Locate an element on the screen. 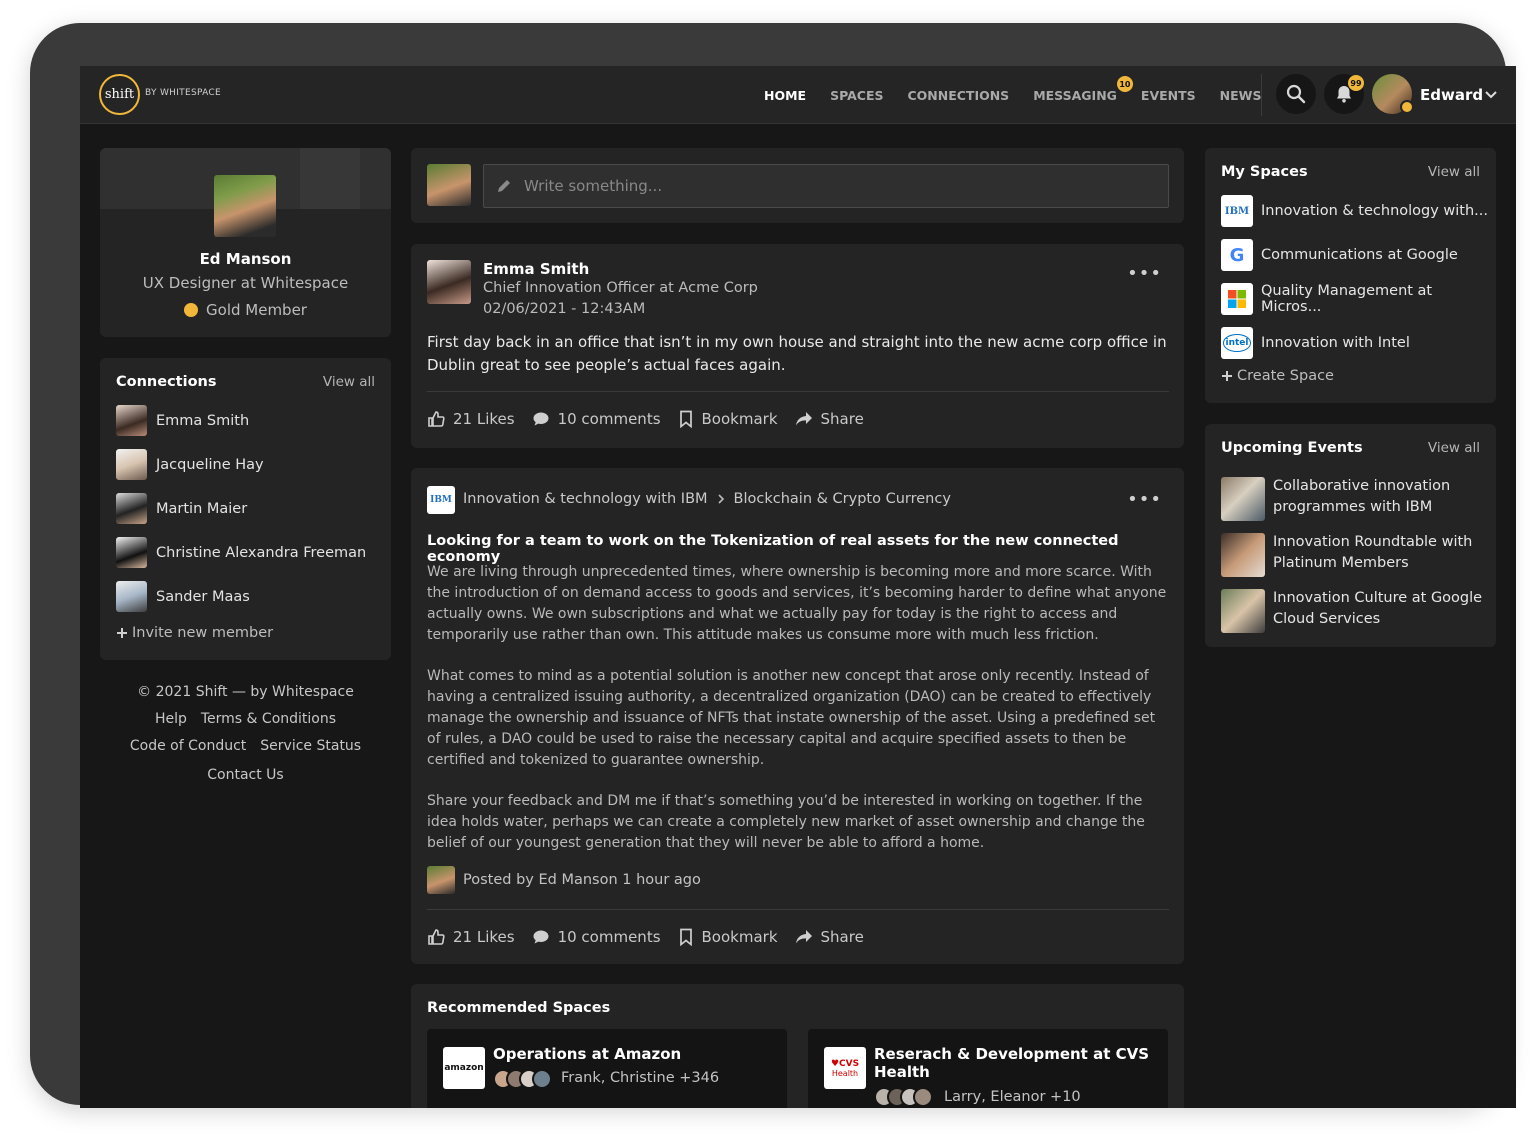 This screenshot has width=1536, height=1142. search-icon is located at coordinates (1296, 94).